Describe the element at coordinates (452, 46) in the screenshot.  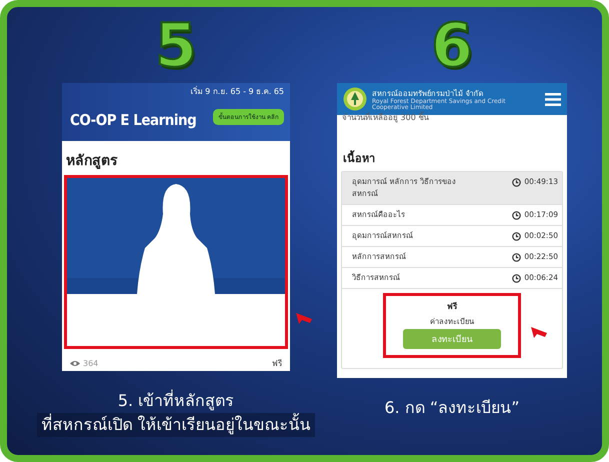
I see `step-number: 6` at that location.